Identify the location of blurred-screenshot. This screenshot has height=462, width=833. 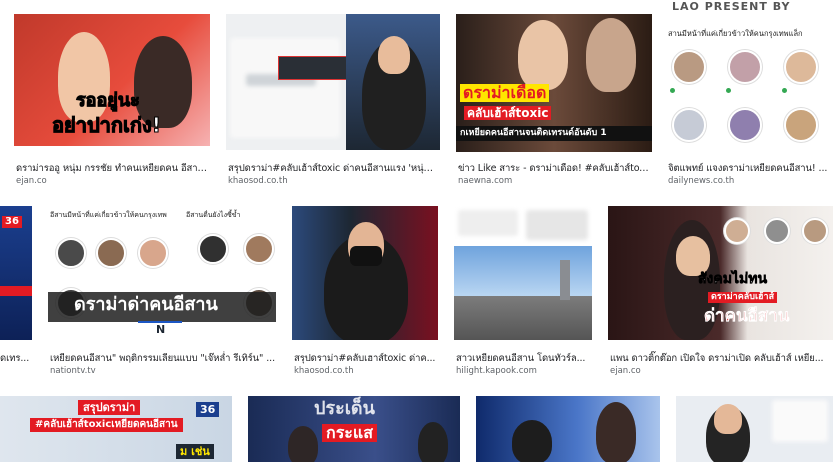
(285, 88).